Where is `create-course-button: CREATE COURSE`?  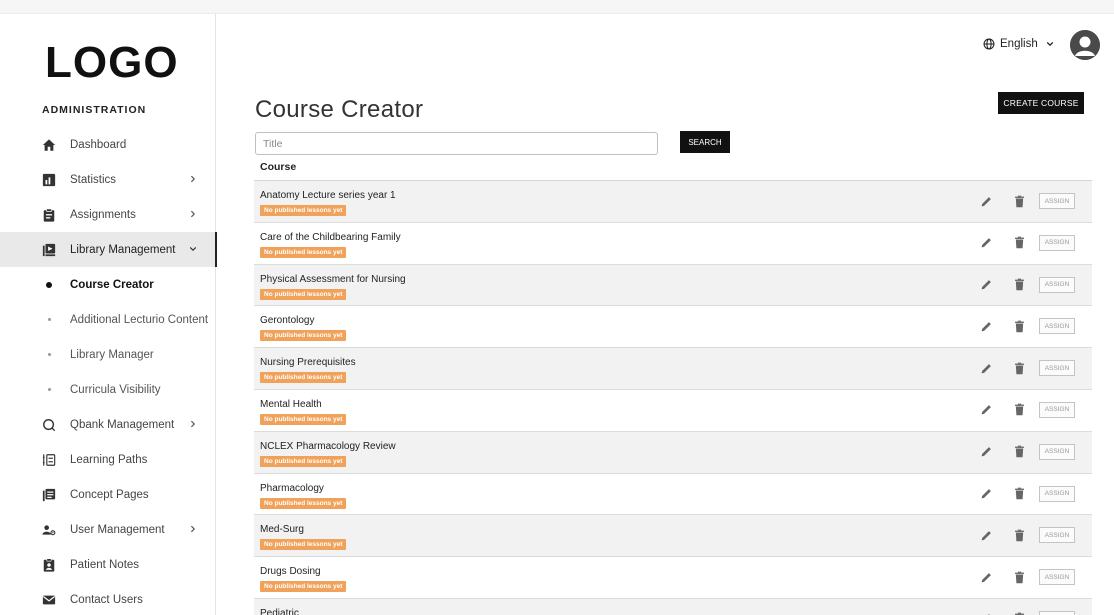 create-course-button: CREATE COURSE is located at coordinates (1041, 103).